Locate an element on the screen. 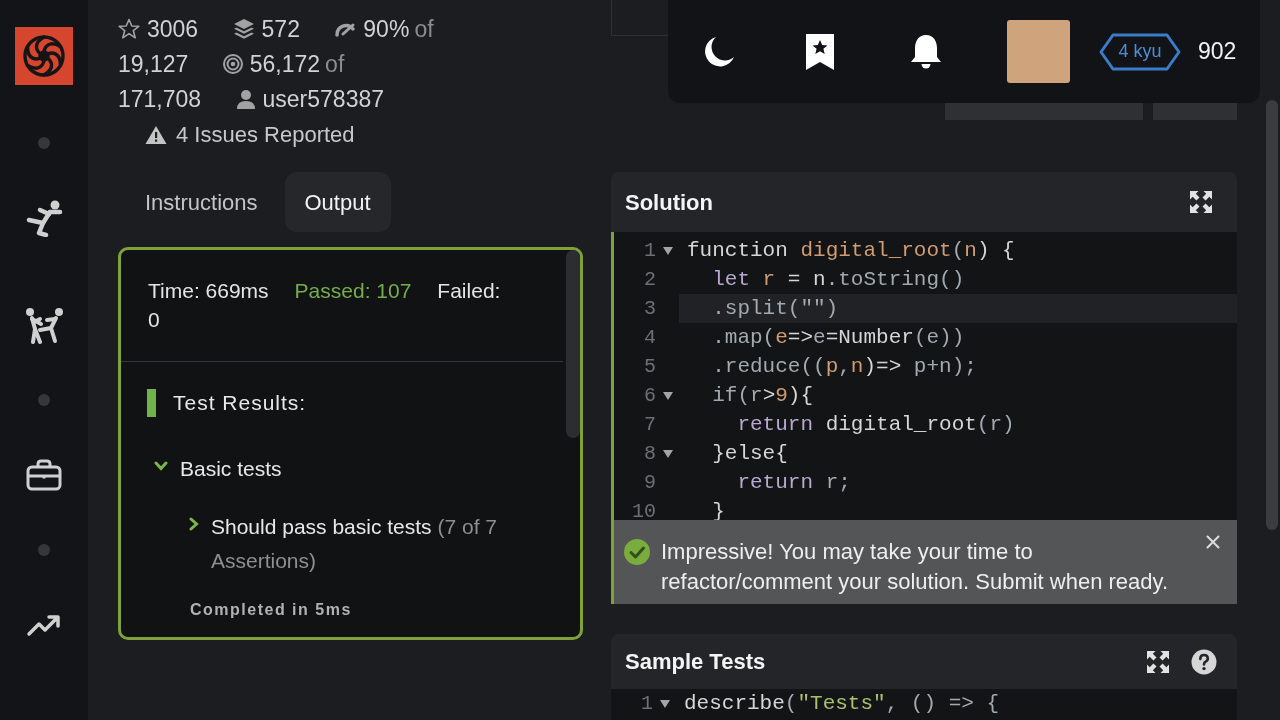 The height and width of the screenshot is (720, 1280). code-line: let r = n.toString() is located at coordinates (838, 280).